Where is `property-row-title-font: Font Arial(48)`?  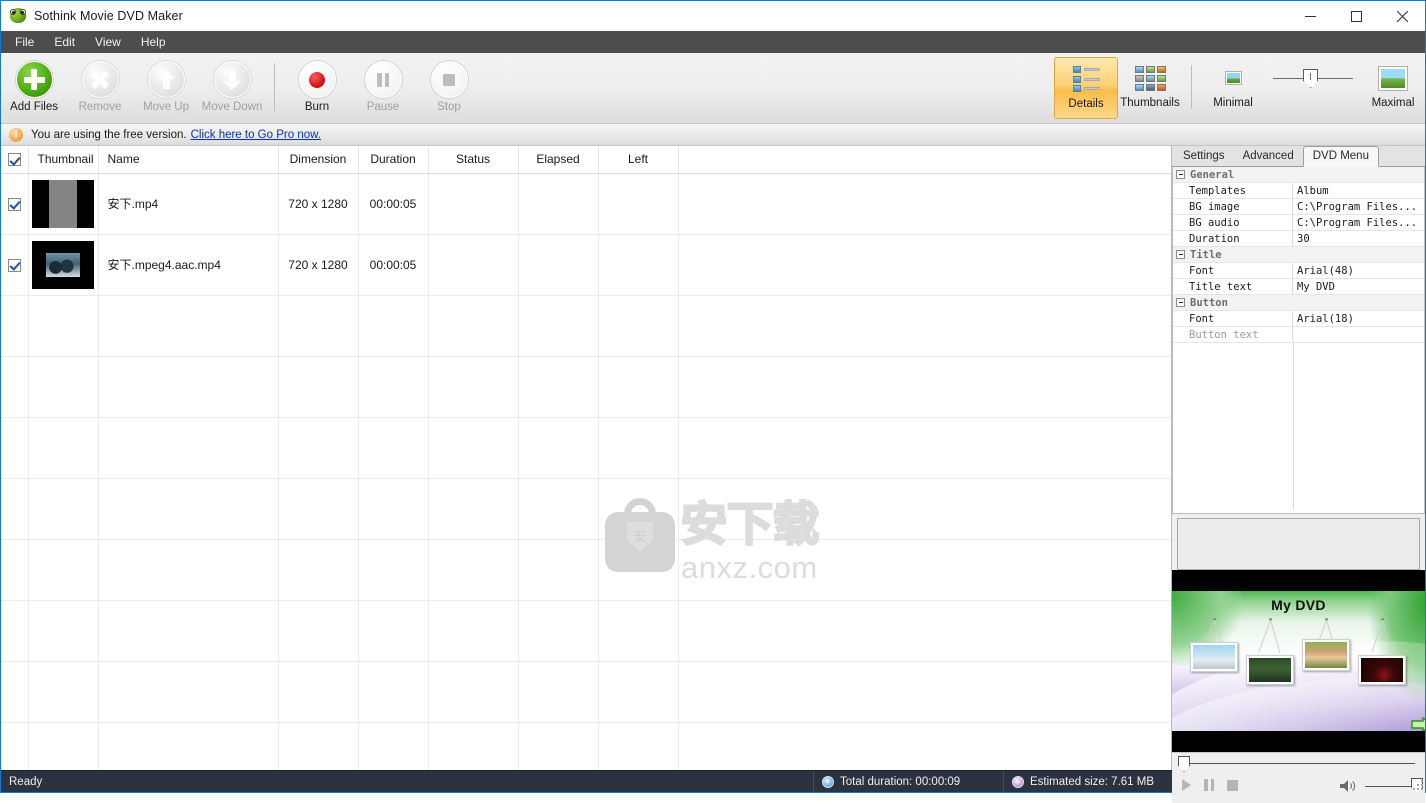 property-row-title-font: Font Arial(48) is located at coordinates (1298, 271).